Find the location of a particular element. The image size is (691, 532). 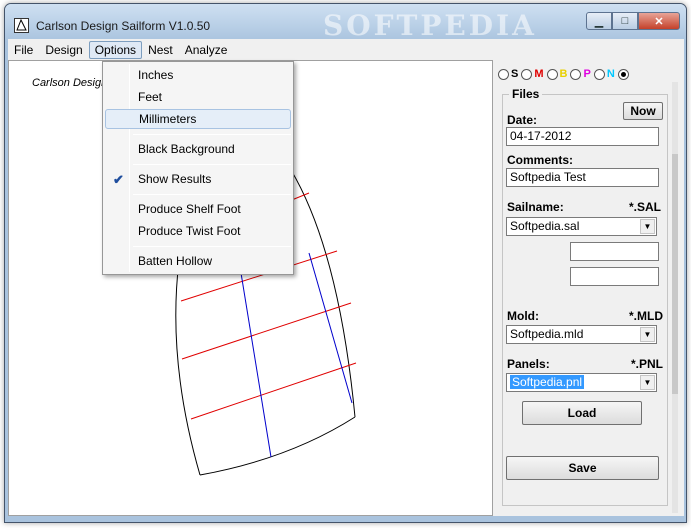

panels-ext: *.PNL is located at coordinates (646, 364).